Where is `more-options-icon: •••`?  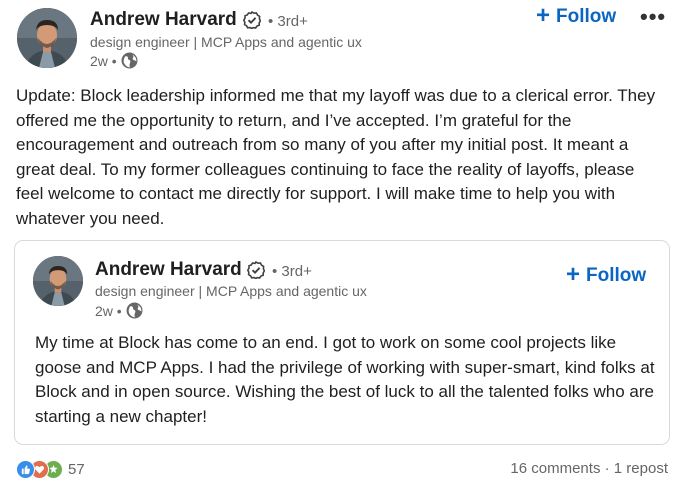
more-options-icon: ••• is located at coordinates (653, 17).